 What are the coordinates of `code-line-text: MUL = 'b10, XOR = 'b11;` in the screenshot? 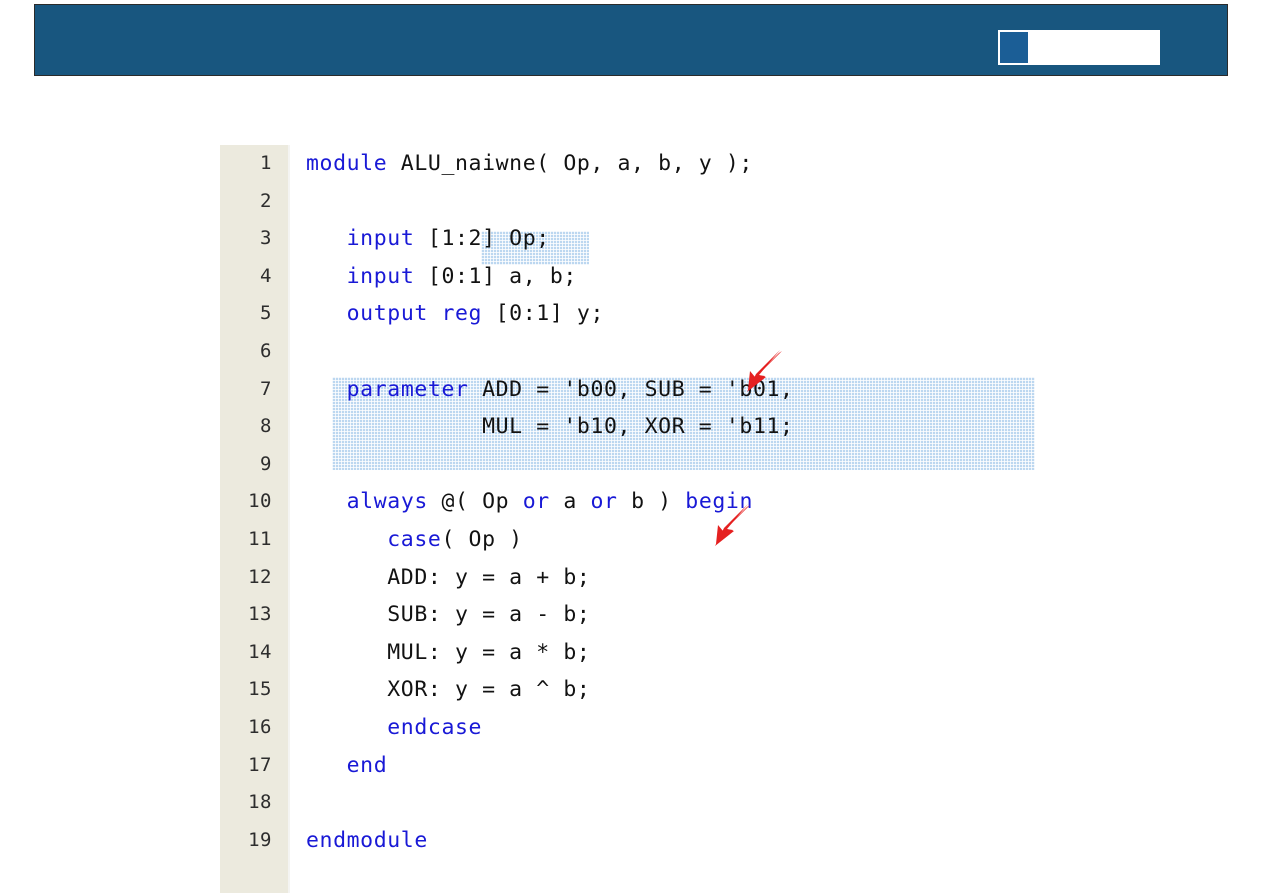 It's located at (550, 427).